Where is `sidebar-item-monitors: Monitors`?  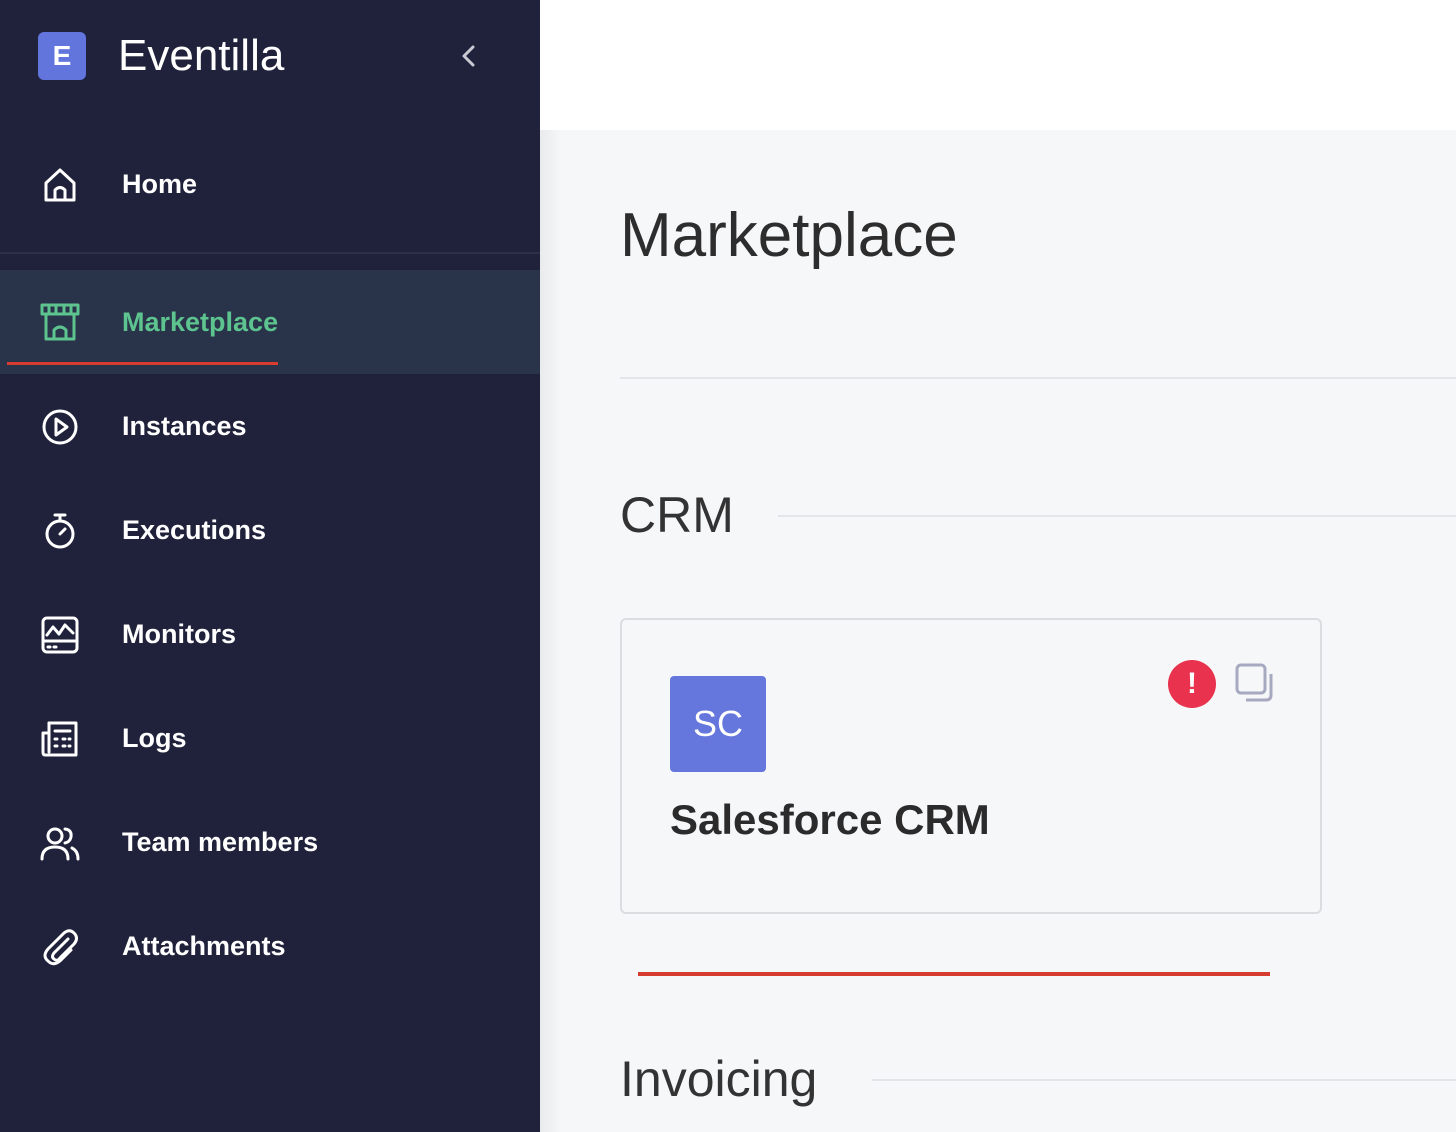 sidebar-item-monitors: Monitors is located at coordinates (270, 634).